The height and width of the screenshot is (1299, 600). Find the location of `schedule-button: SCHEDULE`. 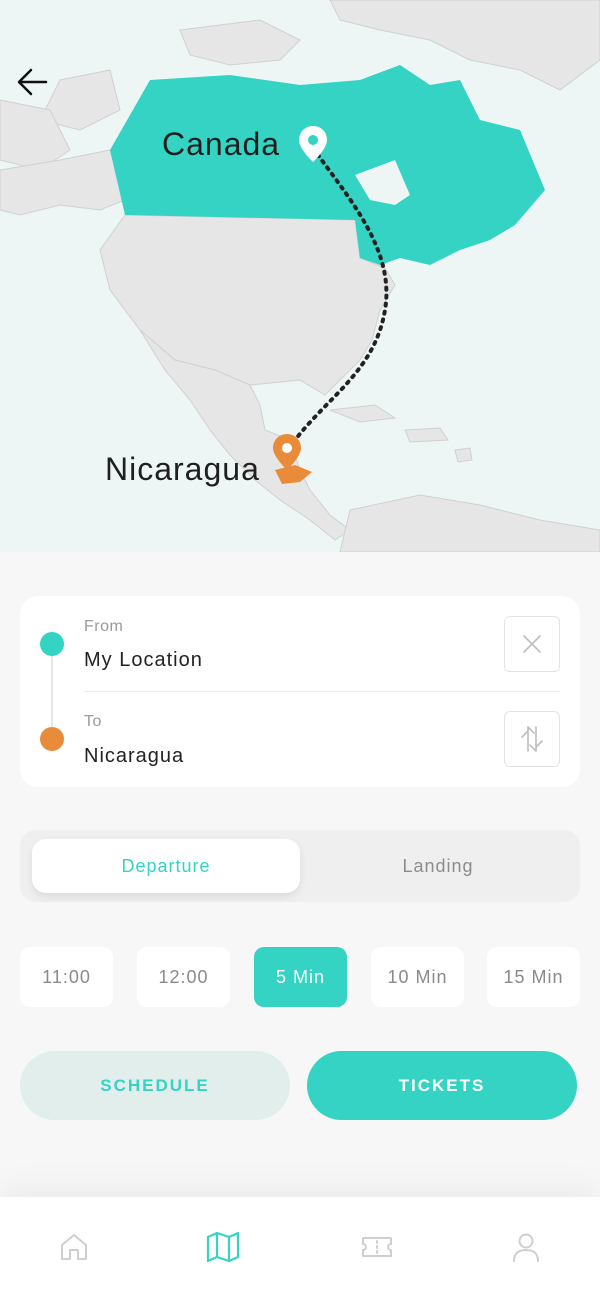

schedule-button: SCHEDULE is located at coordinates (155, 1085).